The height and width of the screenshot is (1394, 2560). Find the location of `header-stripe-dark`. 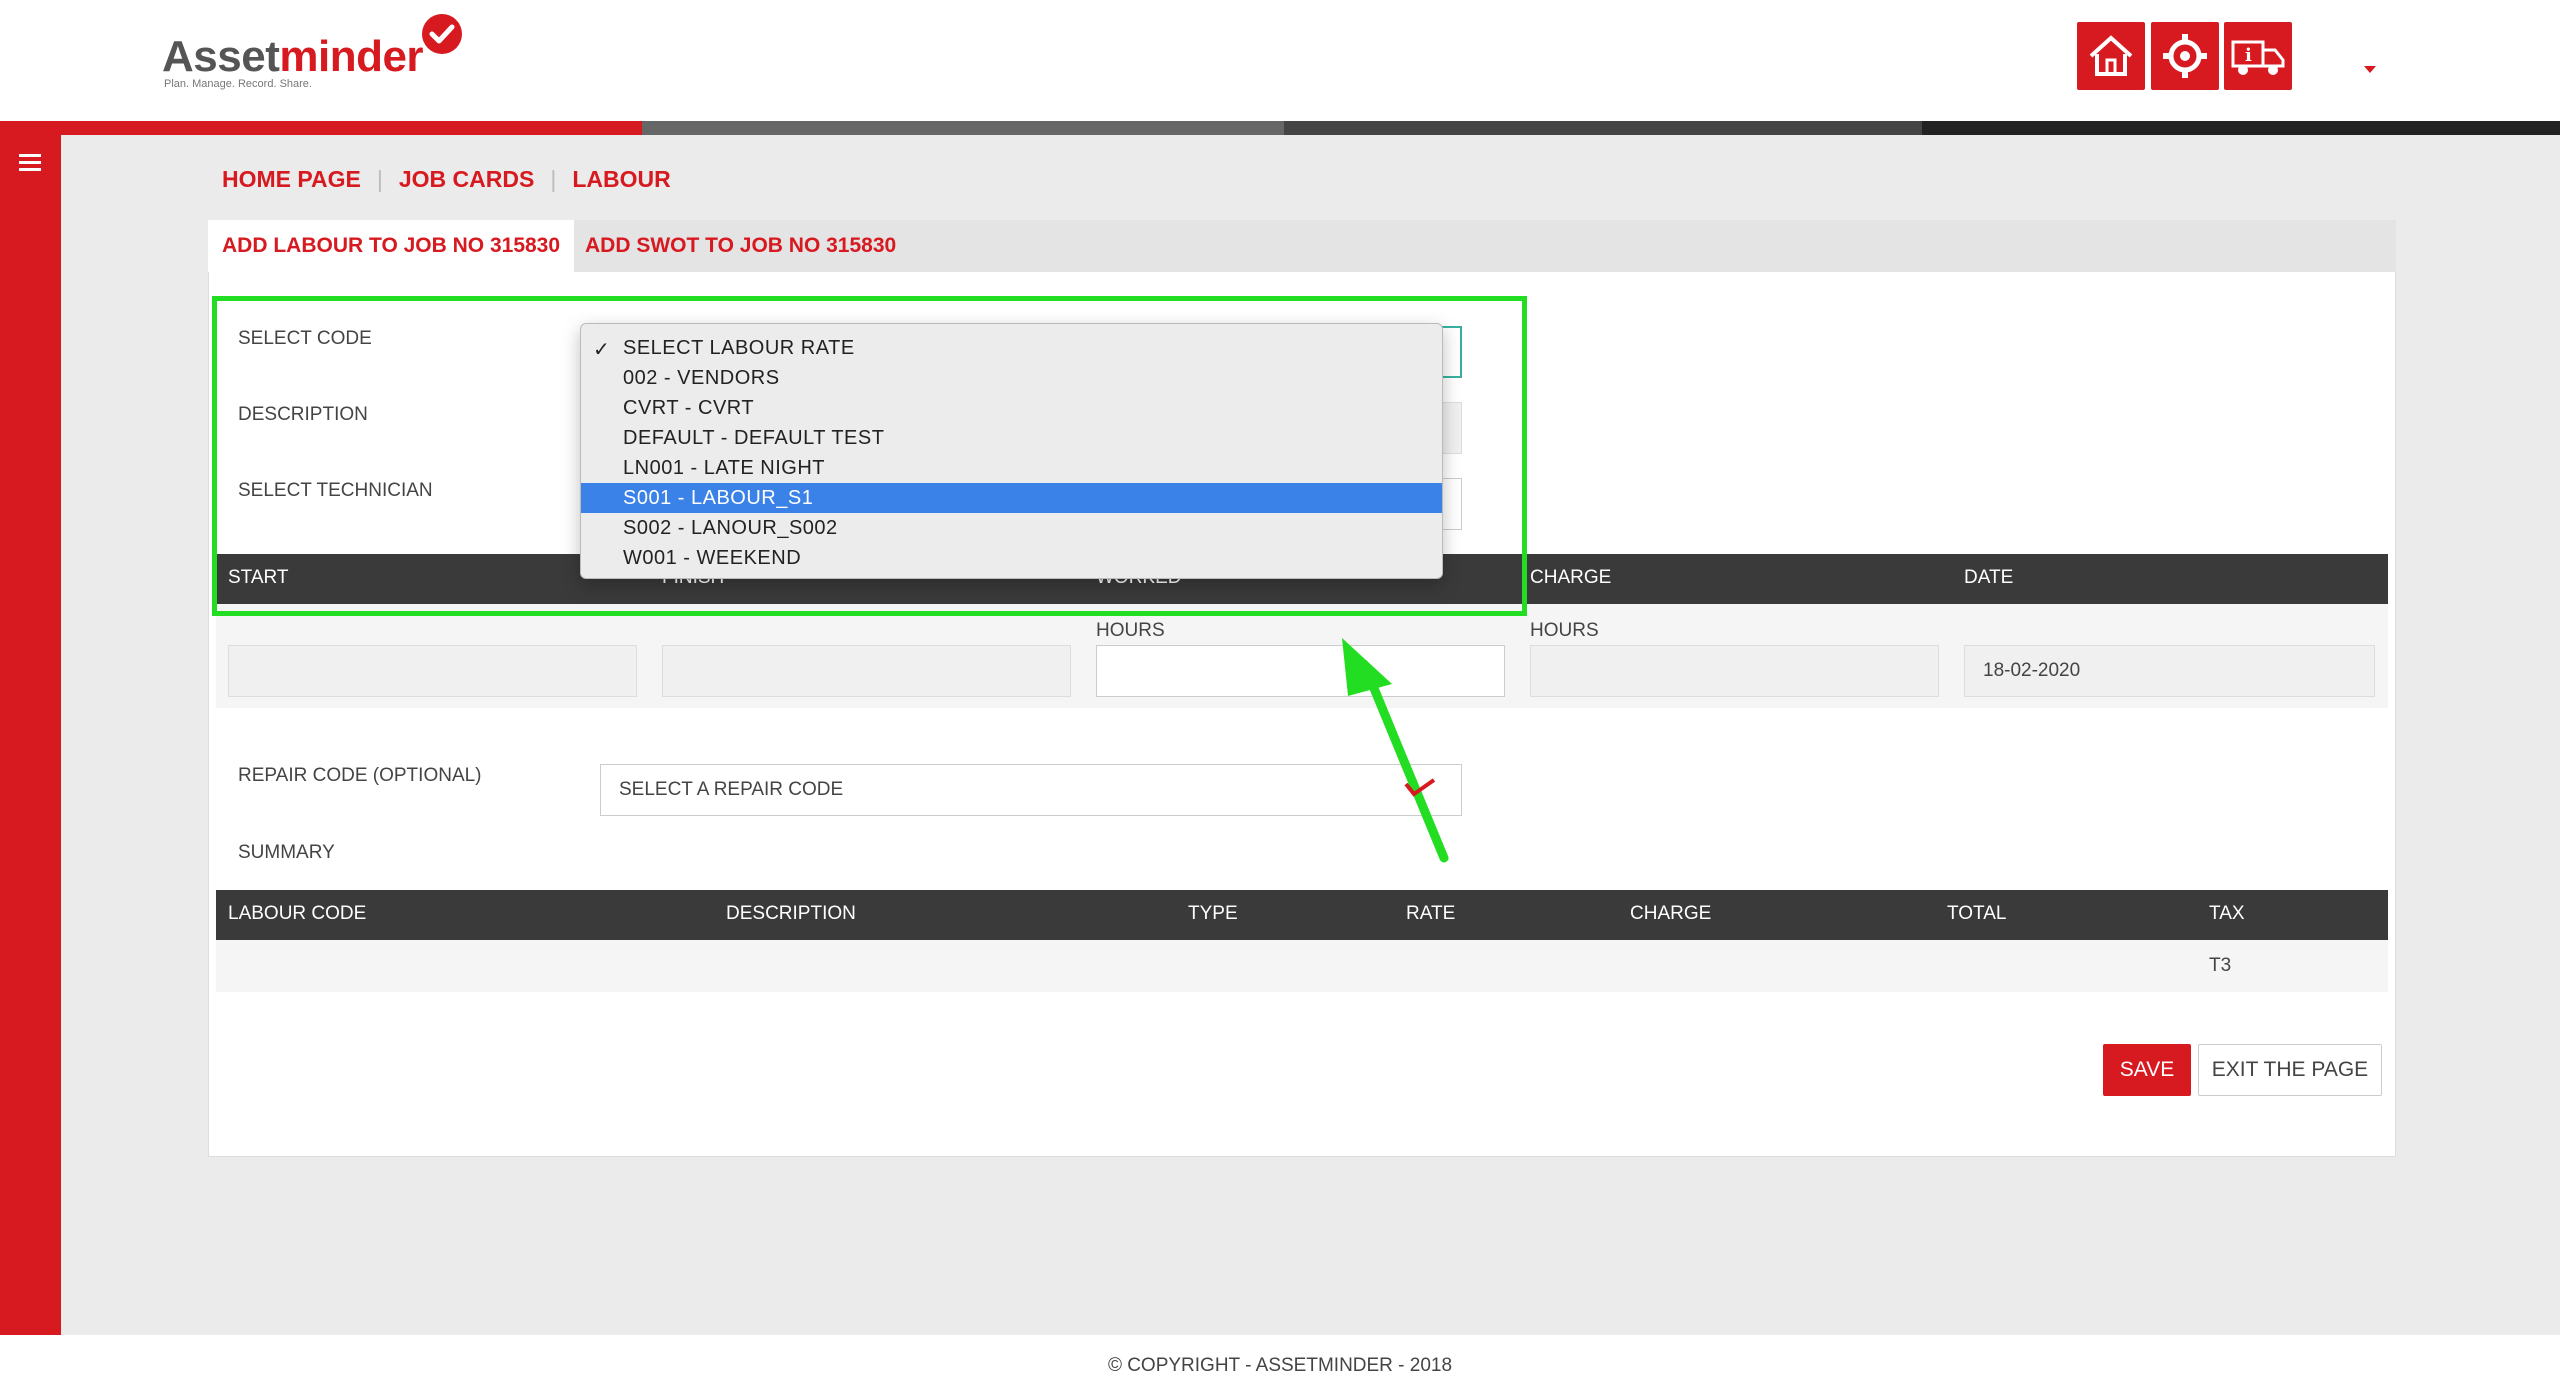

header-stripe-dark is located at coordinates (1603, 128).